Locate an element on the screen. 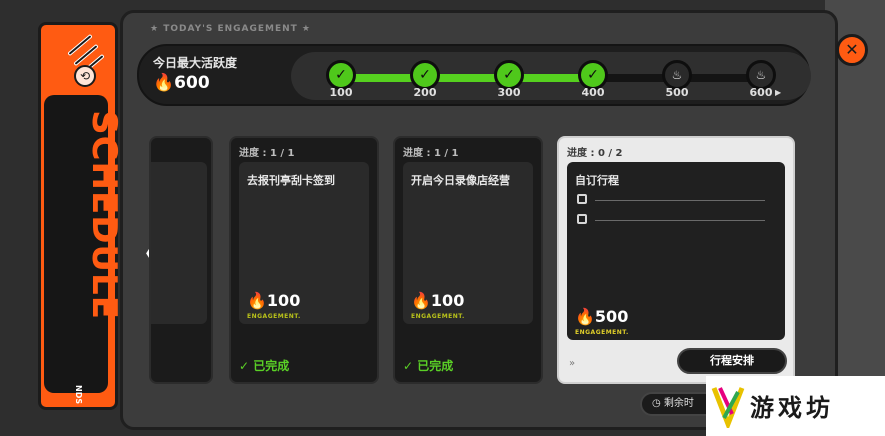 This screenshot has width=885, height=436. progress-header: 今日最大活跃度 🔥600 ✓ 100 ✓ 200 ✓ 300 ✓ 400 ♨ 500 ♨ 600 ▶ is located at coordinates (474, 75).